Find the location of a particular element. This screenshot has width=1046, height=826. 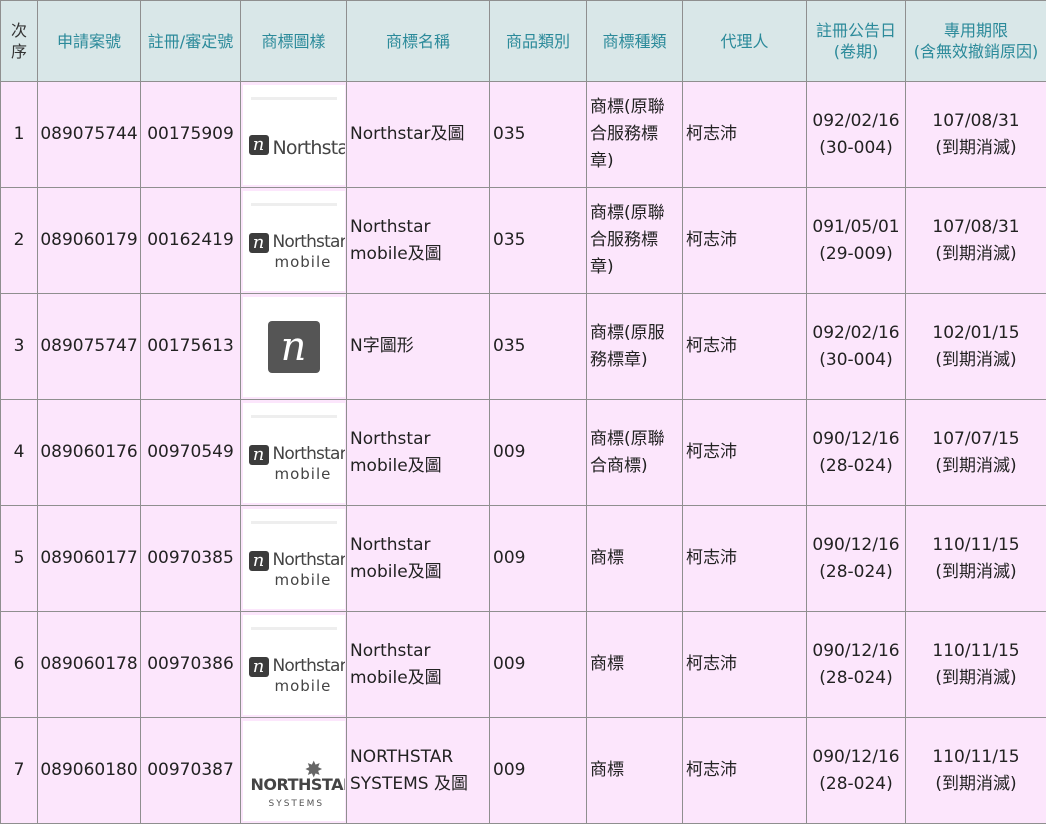

header-seq: 次序 is located at coordinates (19, 41).